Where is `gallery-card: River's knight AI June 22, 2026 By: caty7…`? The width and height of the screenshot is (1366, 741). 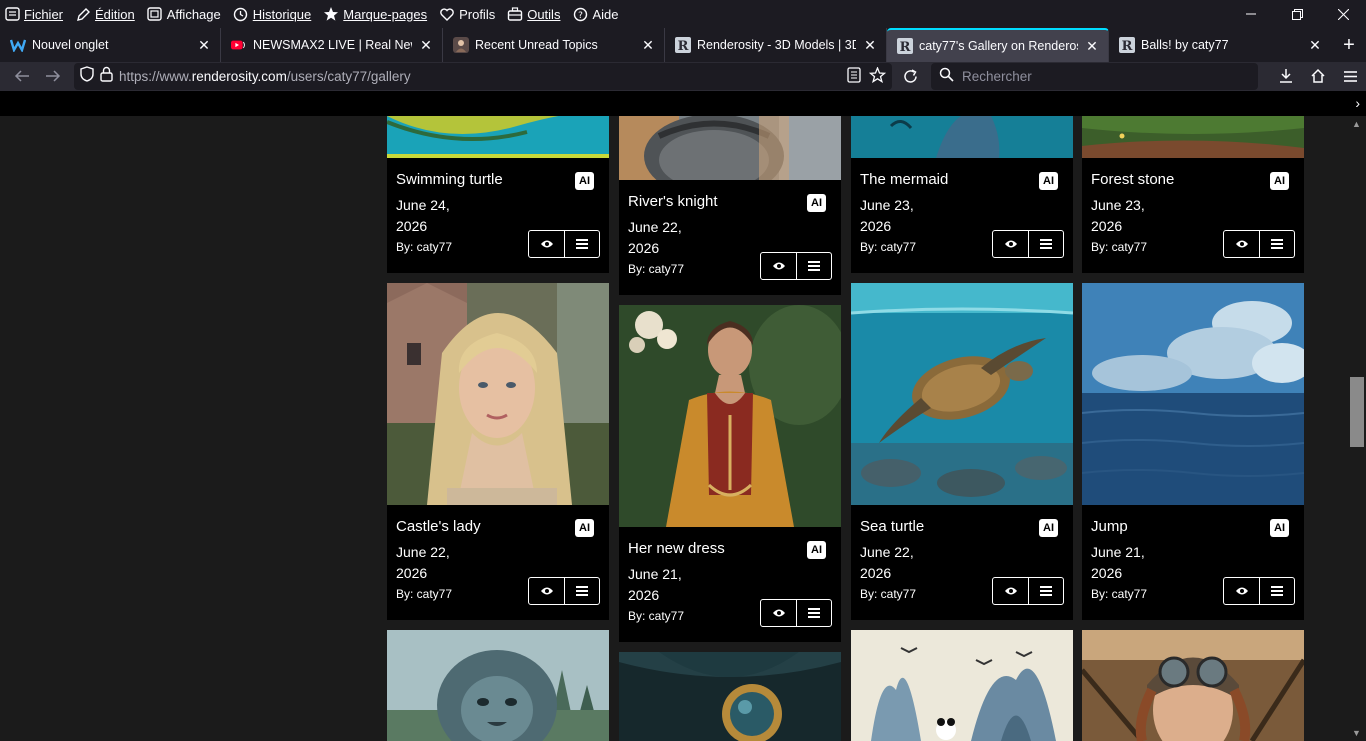 gallery-card: River's knight AI June 22, 2026 By: caty7… is located at coordinates (730, 205).